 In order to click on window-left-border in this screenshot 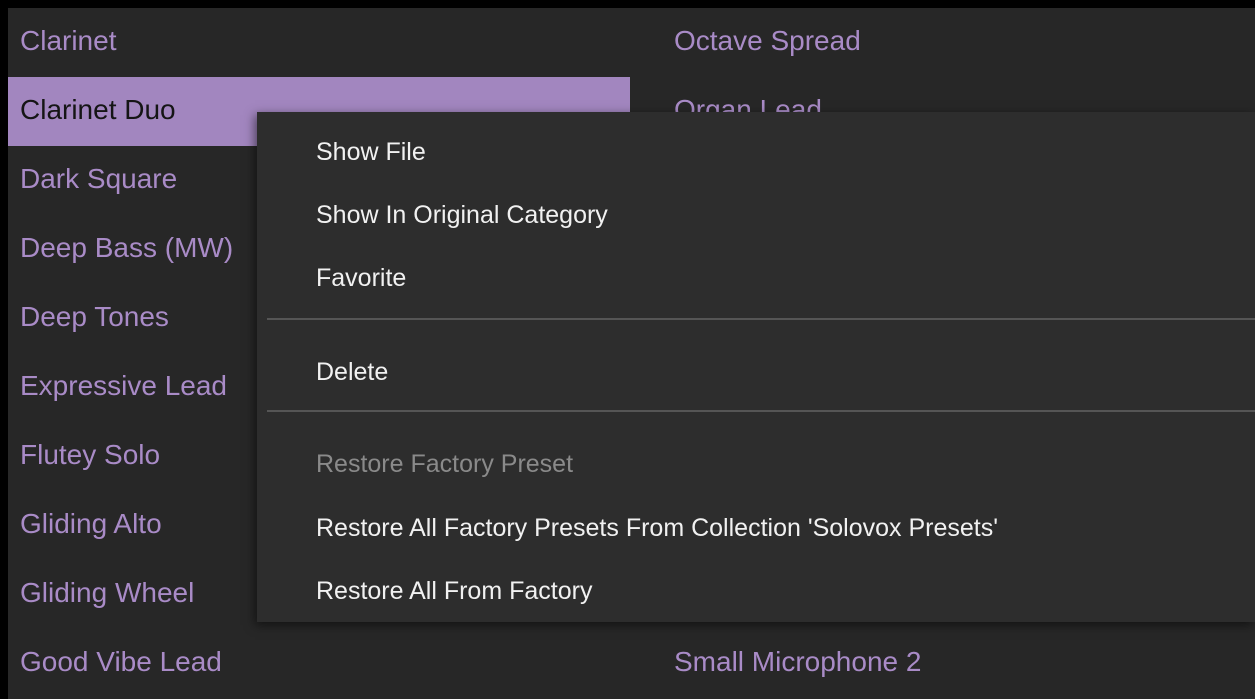, I will do `click(4, 349)`.